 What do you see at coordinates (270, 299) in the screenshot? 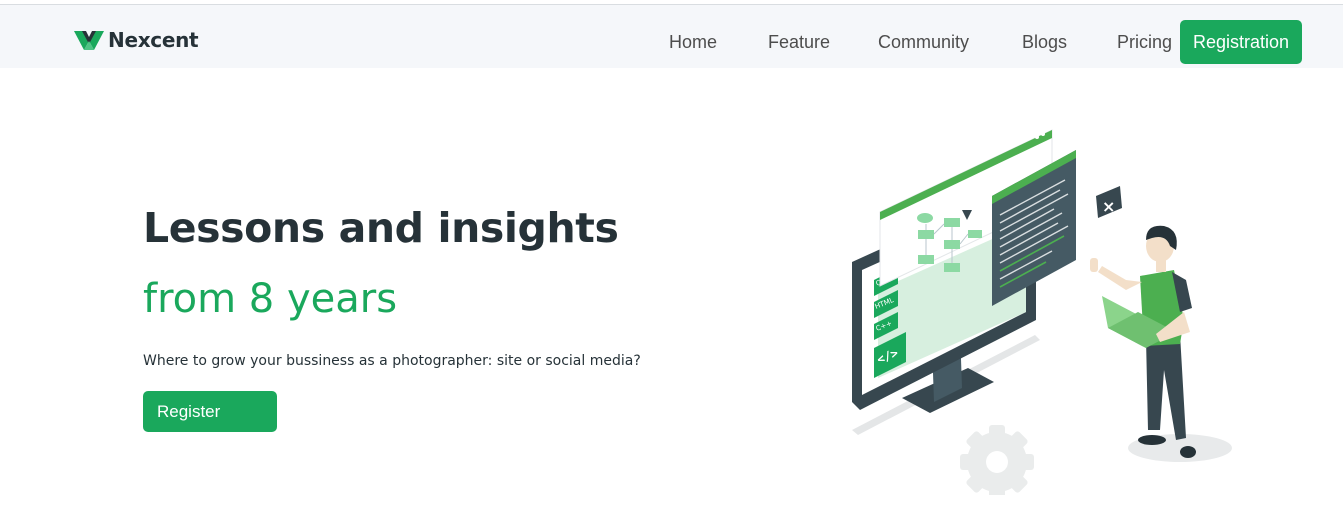
I see `hero-subtitle: from 8 years` at bounding box center [270, 299].